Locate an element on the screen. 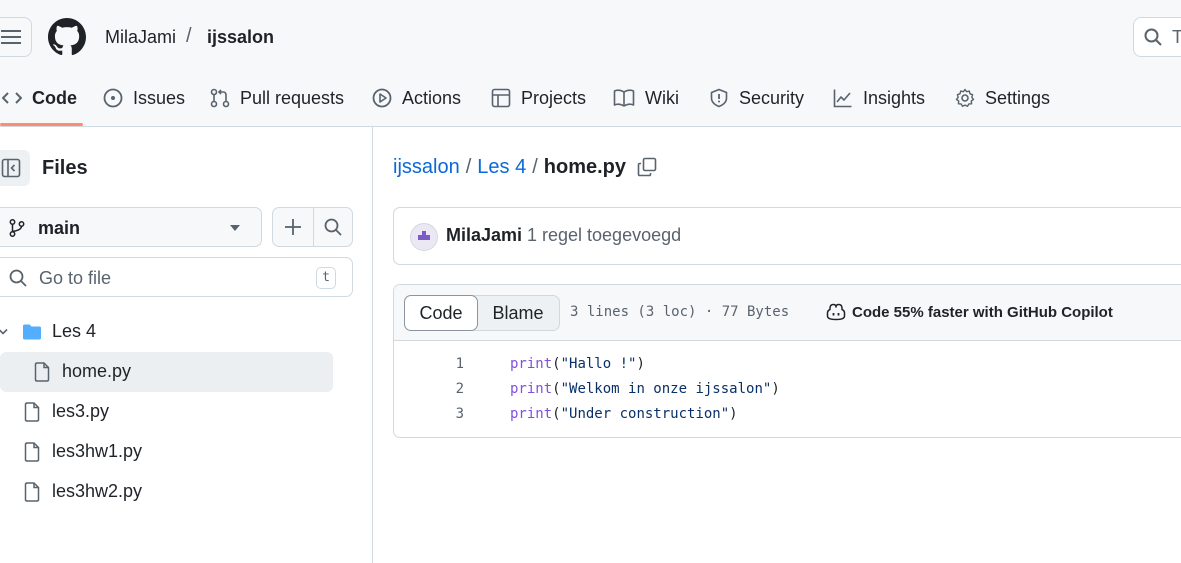 The height and width of the screenshot is (563, 1181). git-branch-icon is located at coordinates (17, 228).